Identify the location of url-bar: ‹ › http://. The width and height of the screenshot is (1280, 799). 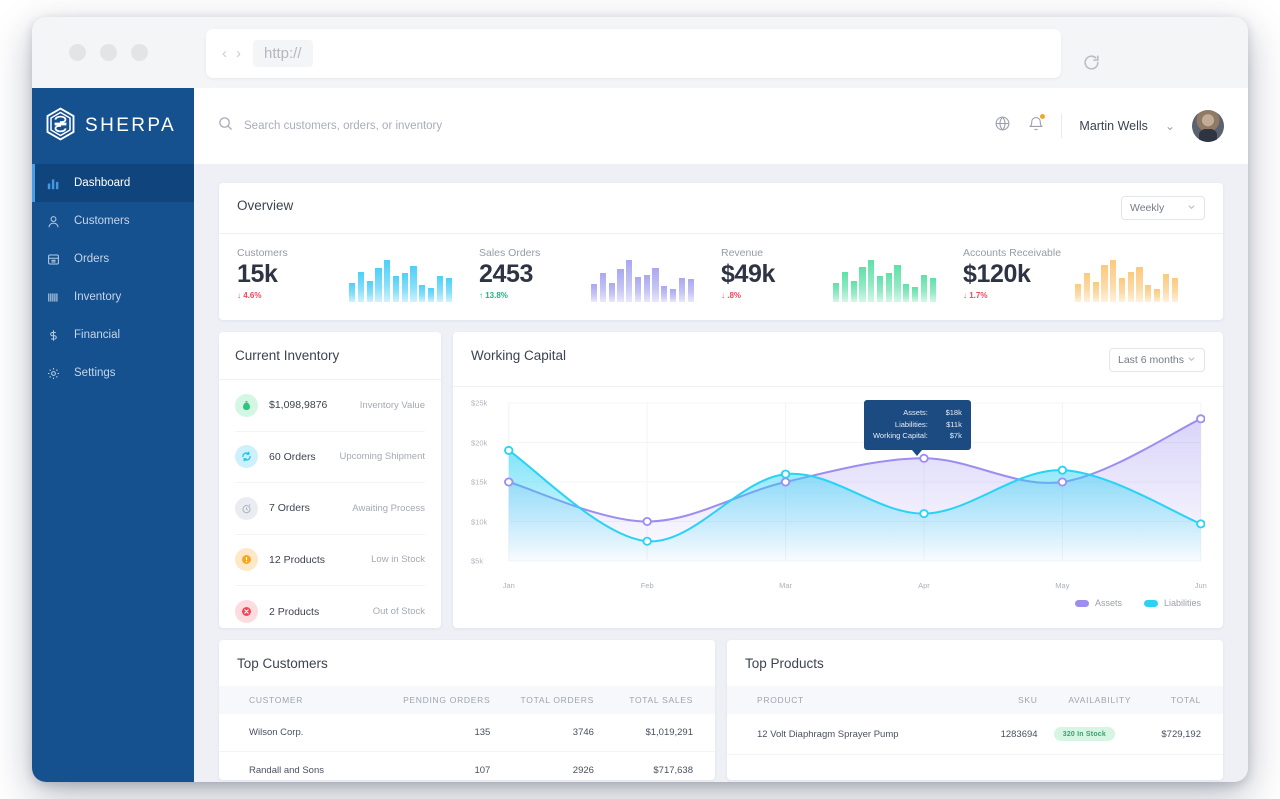
(633, 53).